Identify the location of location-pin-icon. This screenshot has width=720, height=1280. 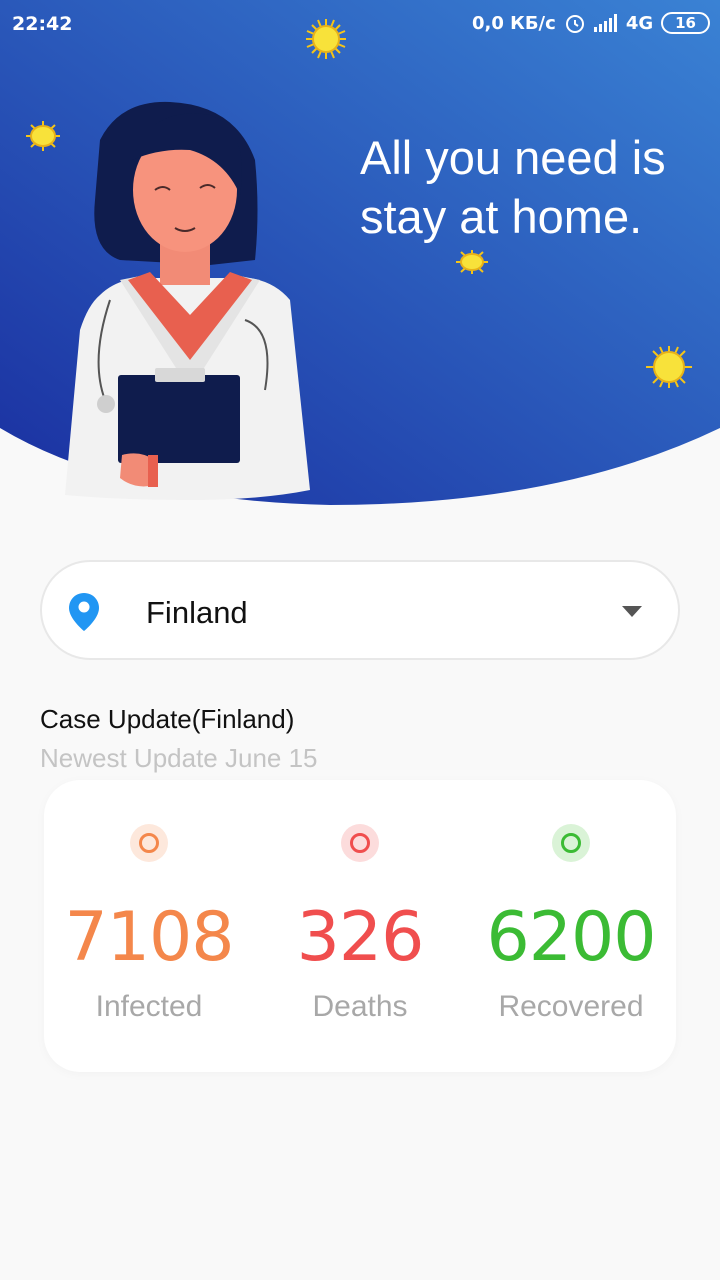
(84, 612).